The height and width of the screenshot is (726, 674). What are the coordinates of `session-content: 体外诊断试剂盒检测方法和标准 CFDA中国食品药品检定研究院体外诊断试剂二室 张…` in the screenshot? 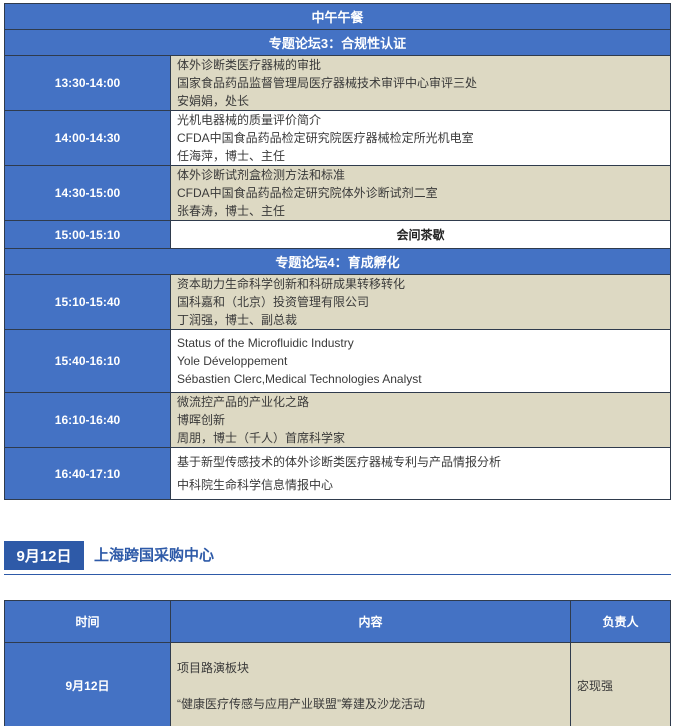 It's located at (420, 193).